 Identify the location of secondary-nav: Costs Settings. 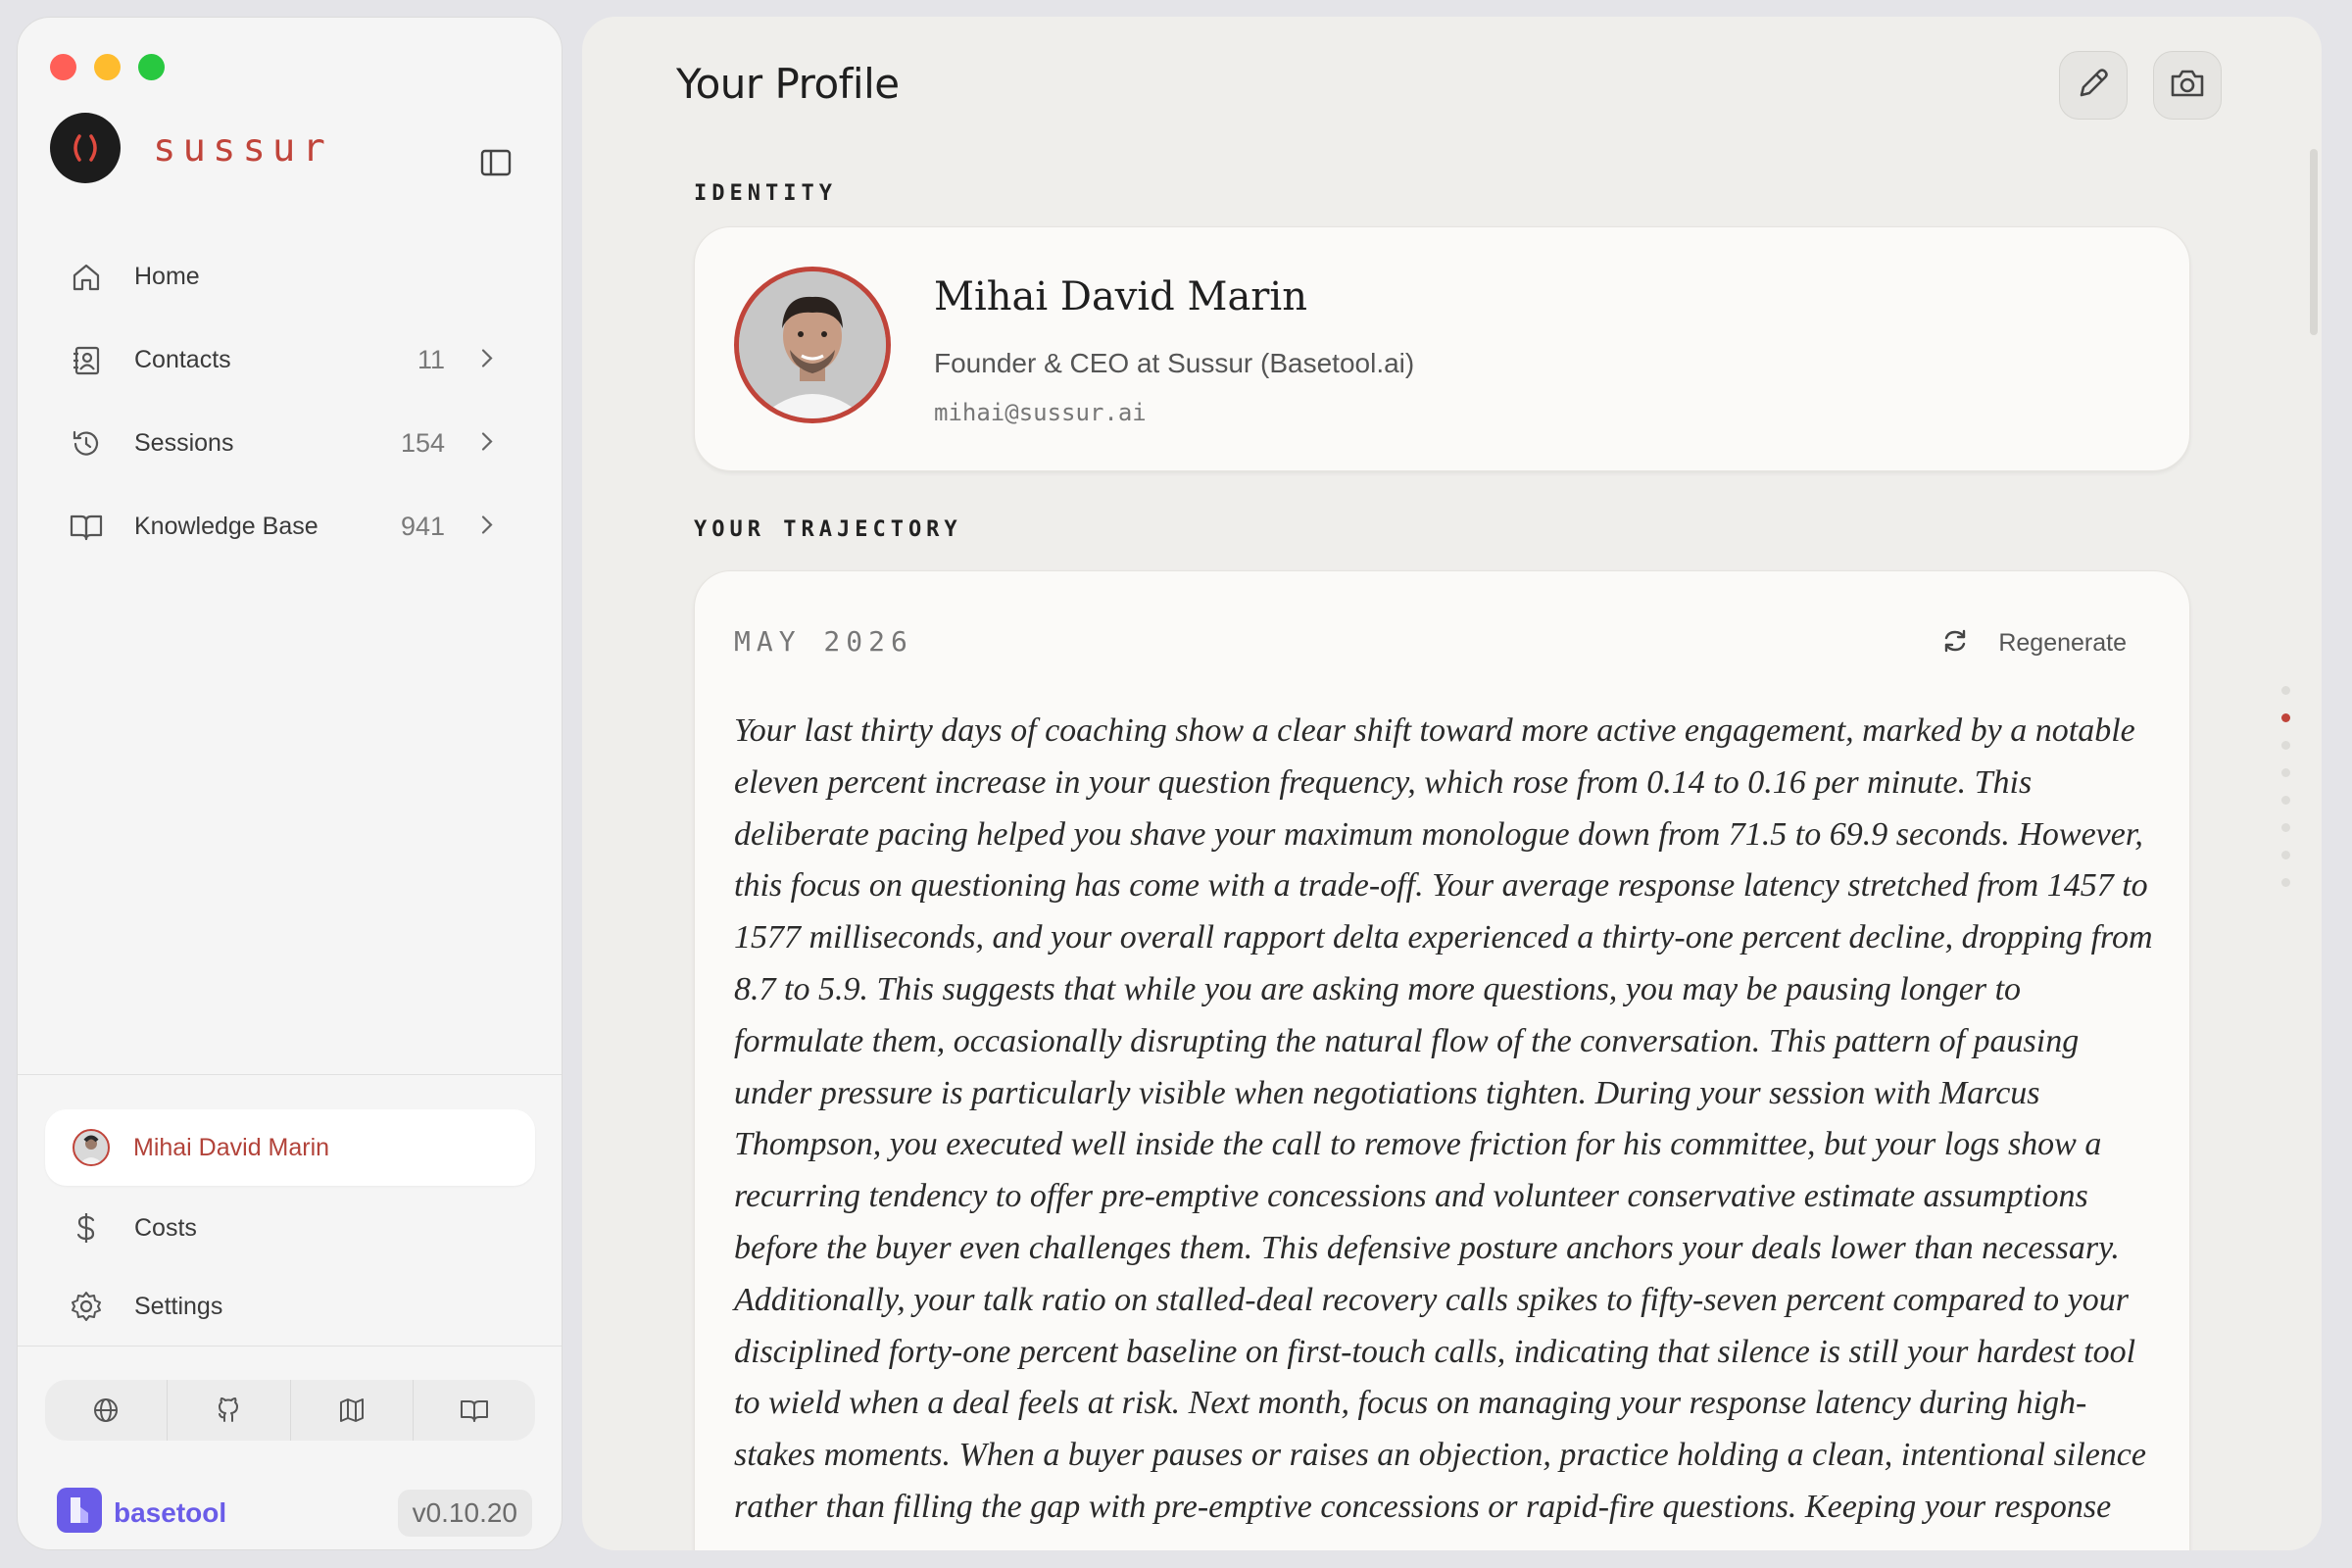
(293, 1267).